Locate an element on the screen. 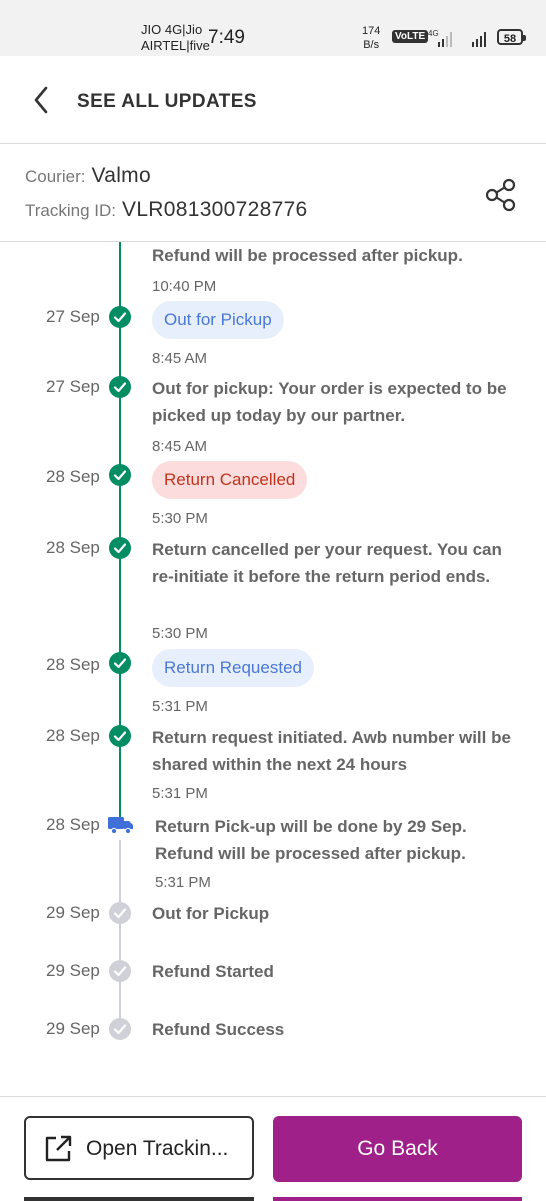 The height and width of the screenshot is (1201, 546). share-icon is located at coordinates (500, 195).